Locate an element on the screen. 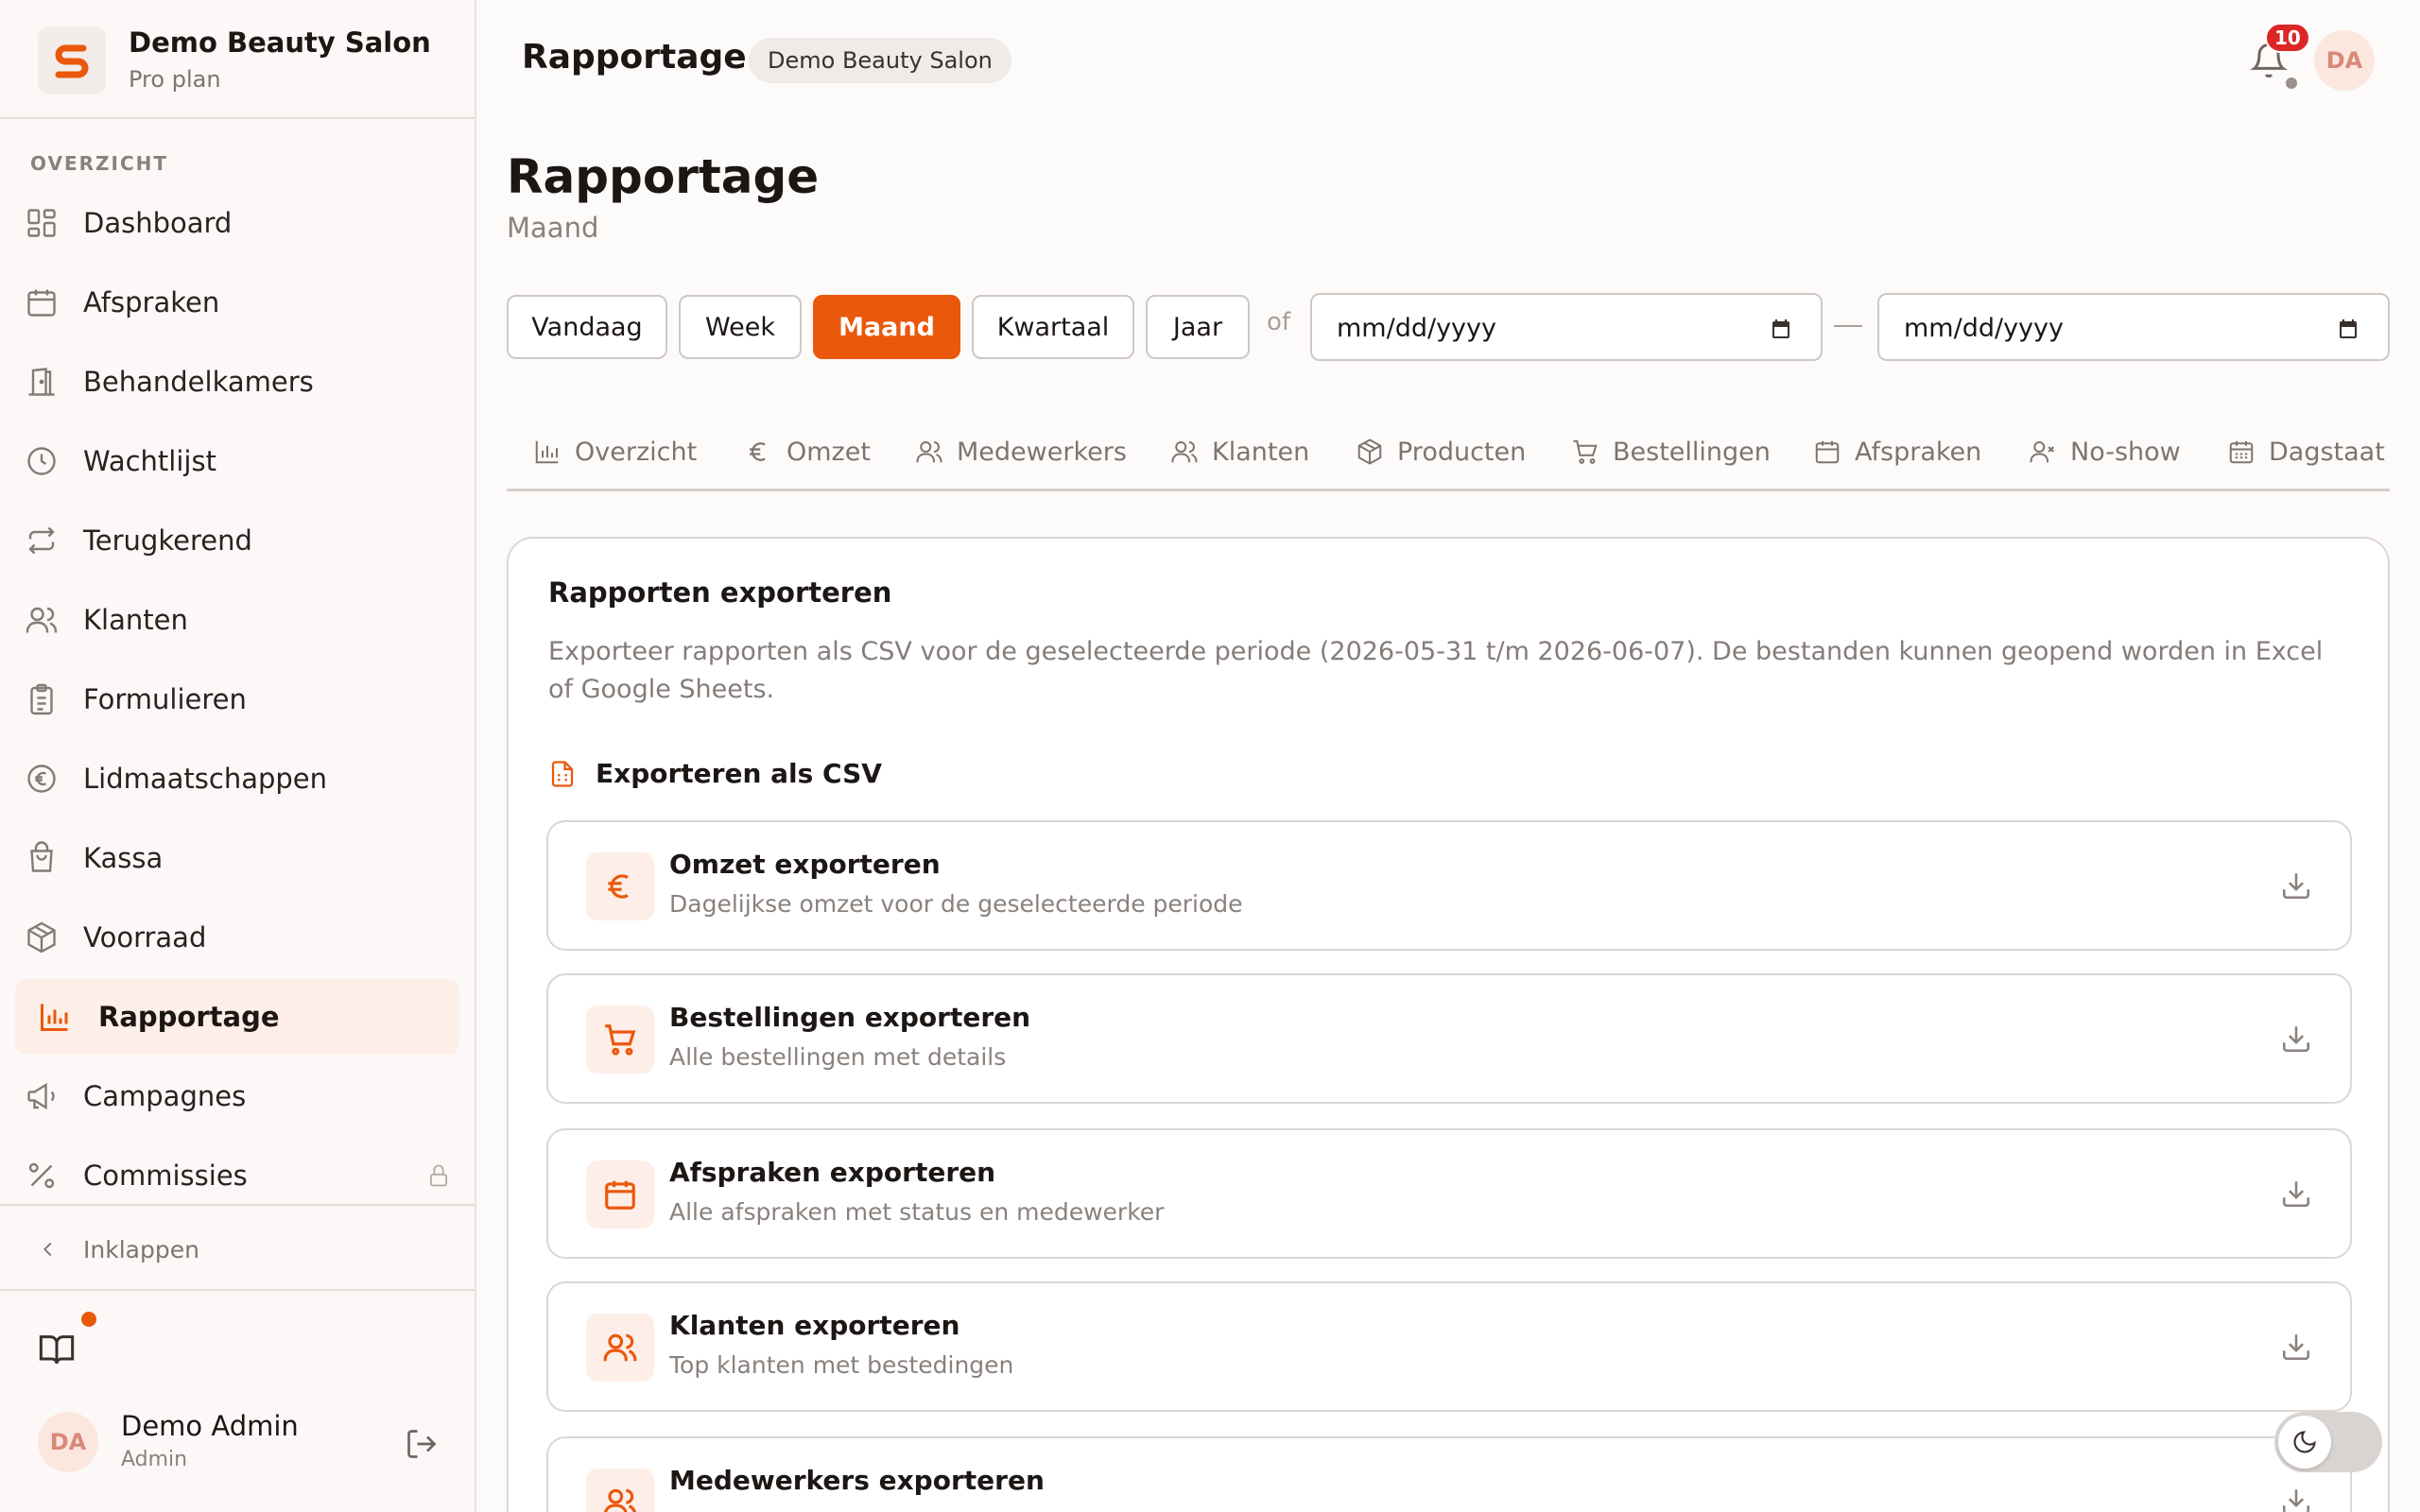 This screenshot has height=1512, width=2420. theme-toggle is located at coordinates (2328, 1442).